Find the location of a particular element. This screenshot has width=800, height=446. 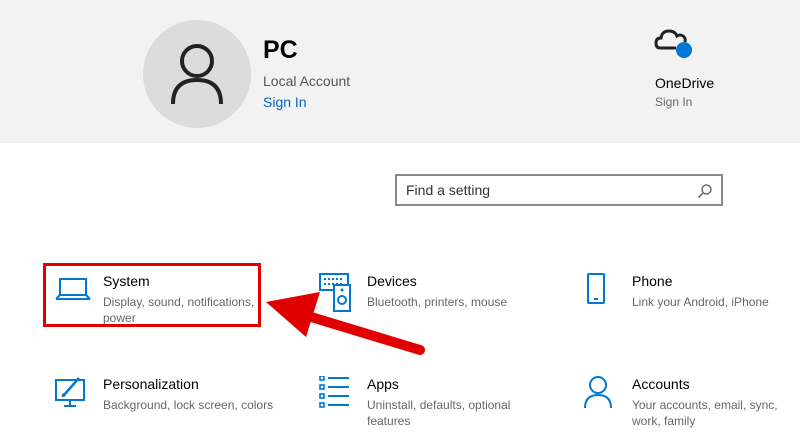

tile-title: Personalization is located at coordinates (151, 384).